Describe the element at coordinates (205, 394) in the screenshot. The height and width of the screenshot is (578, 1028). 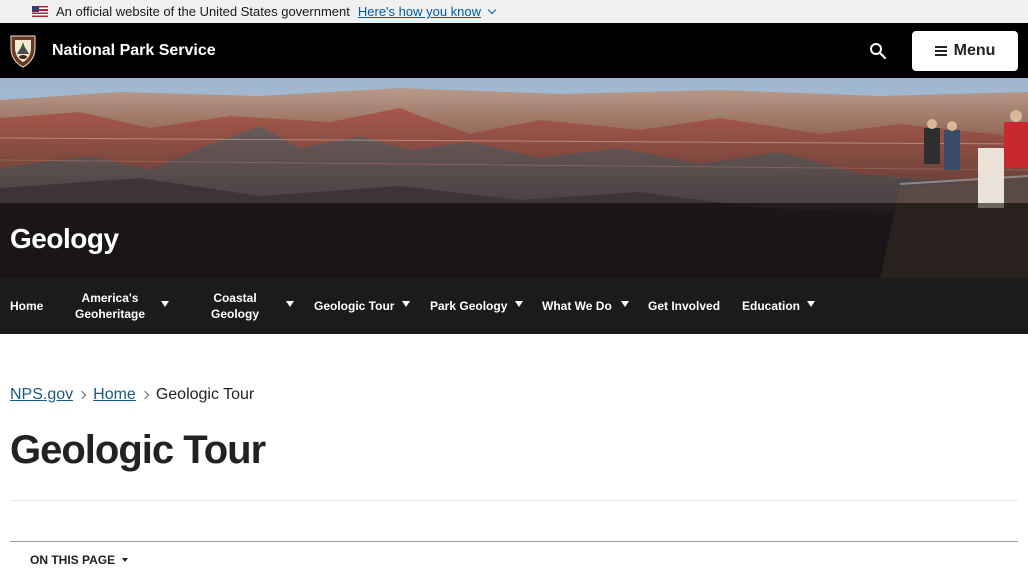
I see `breadcrumb-current: Geologic Tour` at that location.